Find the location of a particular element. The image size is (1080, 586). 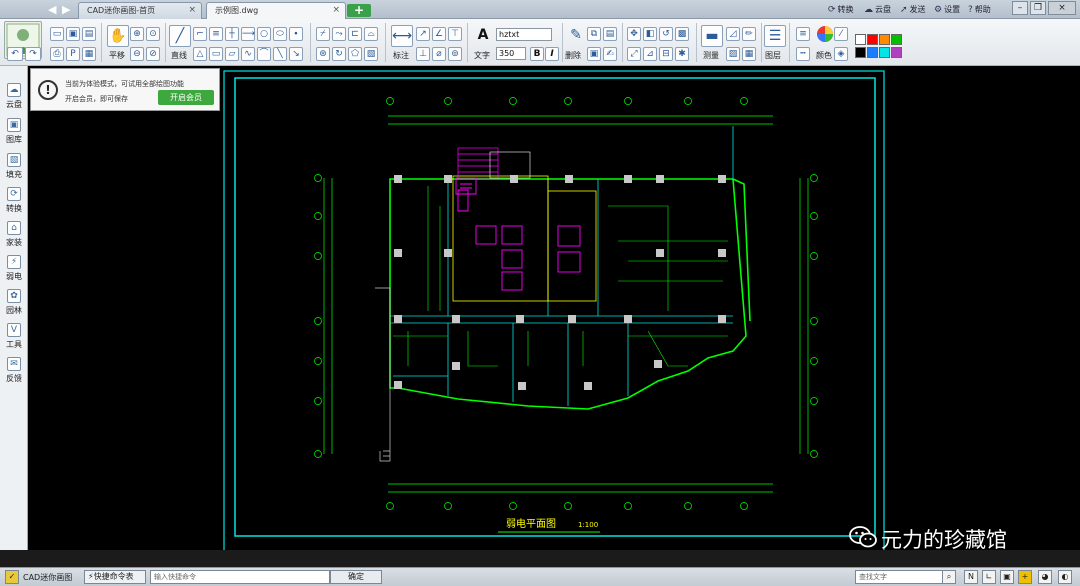

dimension-icon: ⟷ is located at coordinates (402, 36).